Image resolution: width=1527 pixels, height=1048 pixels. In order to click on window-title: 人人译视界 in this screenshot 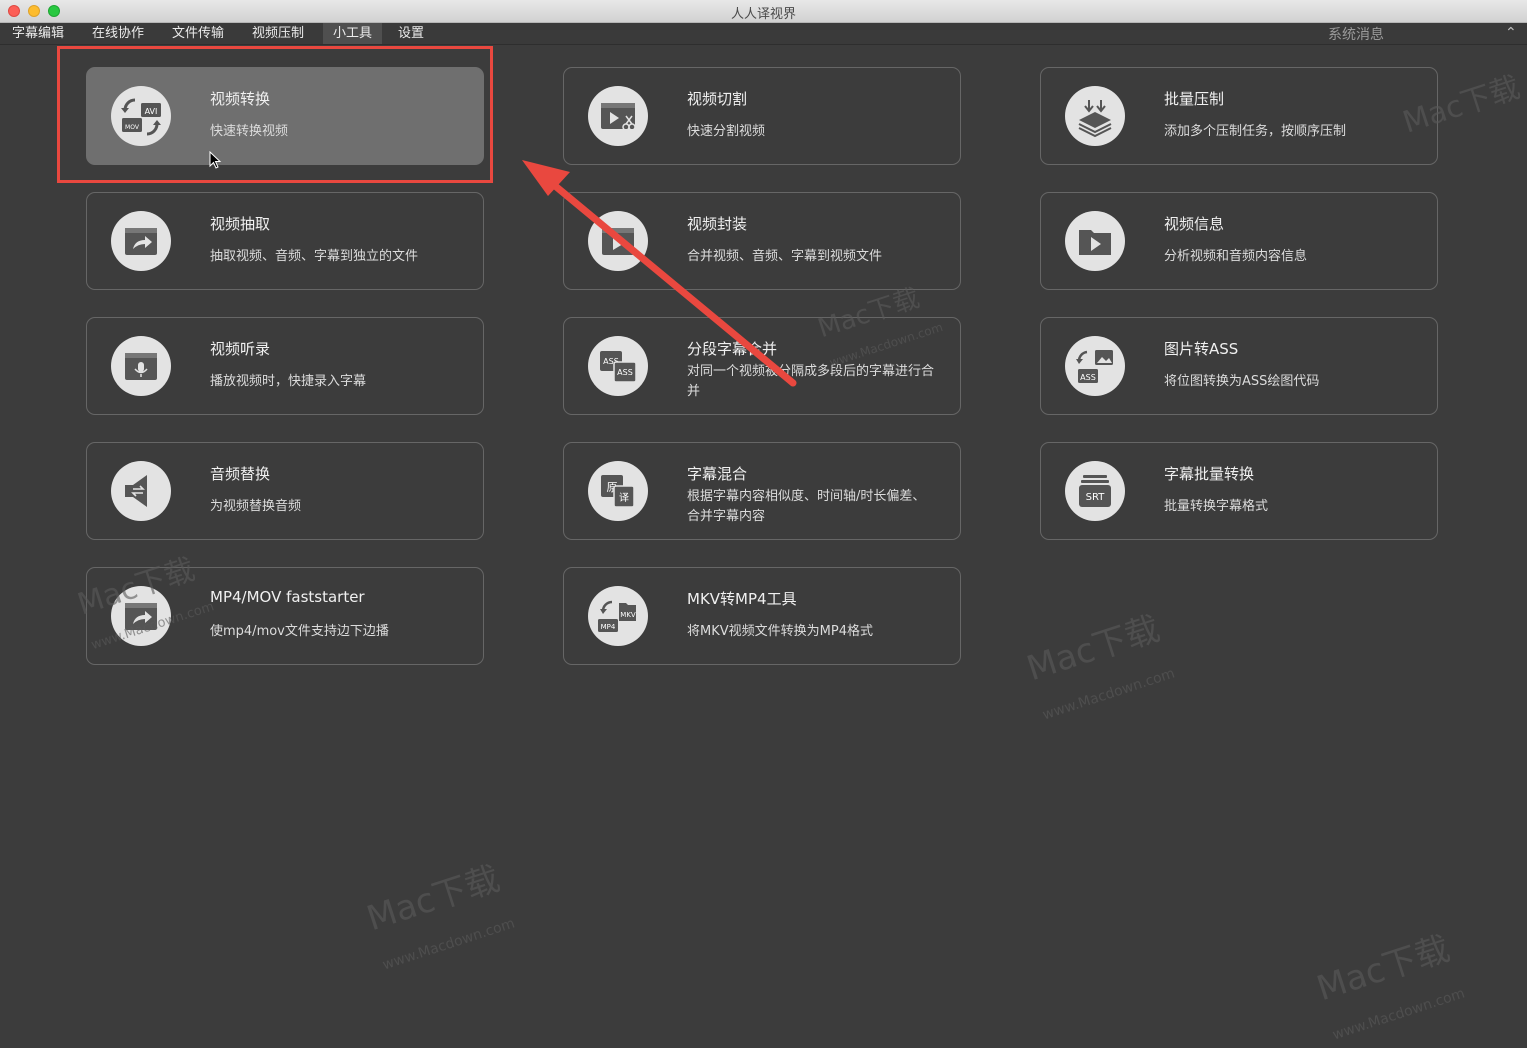, I will do `click(763, 14)`.